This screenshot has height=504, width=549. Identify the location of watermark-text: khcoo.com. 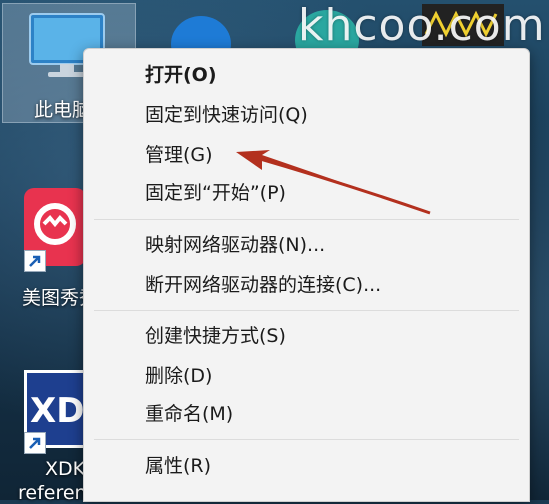
(422, 25).